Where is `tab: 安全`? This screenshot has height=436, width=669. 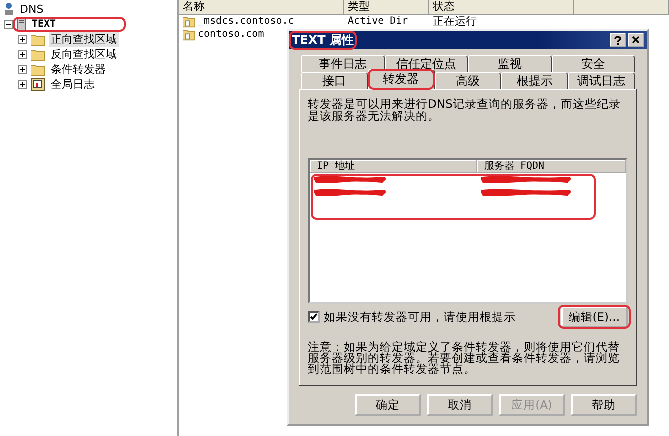 tab: 安全 is located at coordinates (593, 63).